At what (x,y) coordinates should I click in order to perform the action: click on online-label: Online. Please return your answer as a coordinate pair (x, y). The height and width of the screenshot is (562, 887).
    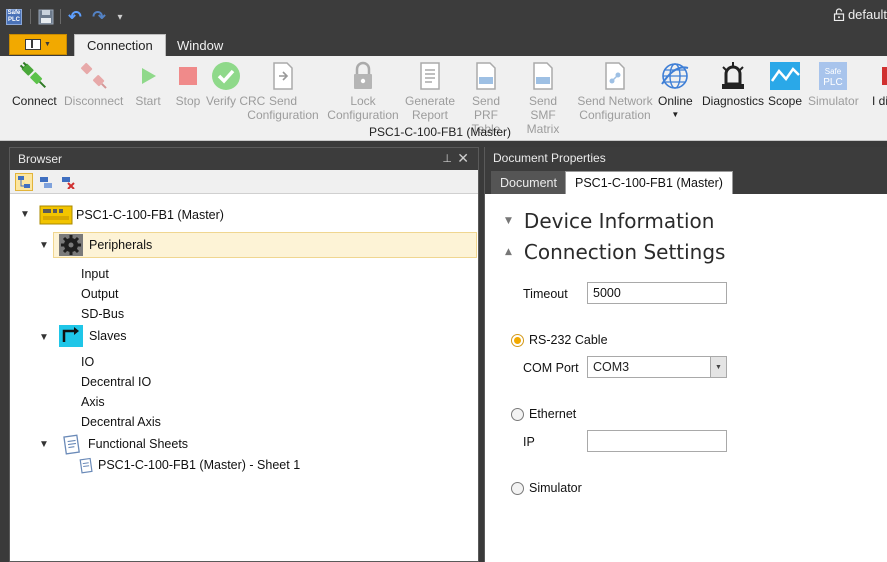
    Looking at the image, I should click on (675, 101).